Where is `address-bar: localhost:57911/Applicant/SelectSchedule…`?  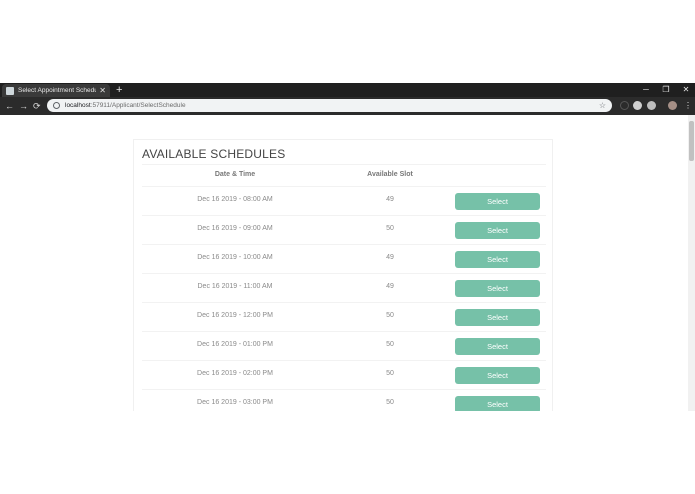 address-bar: localhost:57911/Applicant/SelectSchedule… is located at coordinates (329, 105).